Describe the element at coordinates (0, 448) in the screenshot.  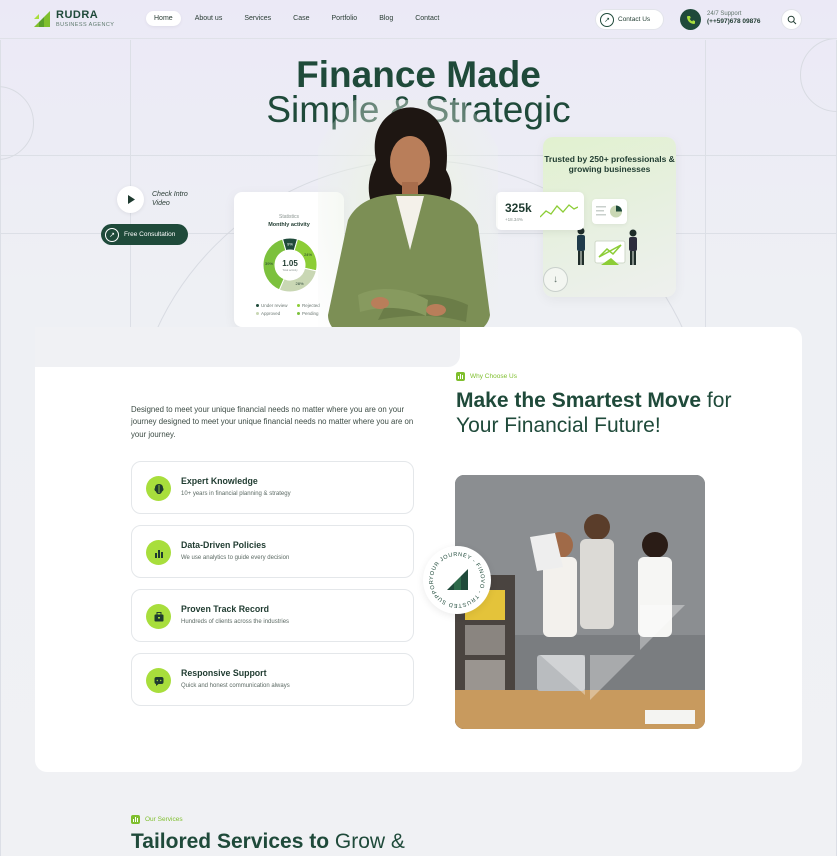
I see `grid-line` at that location.